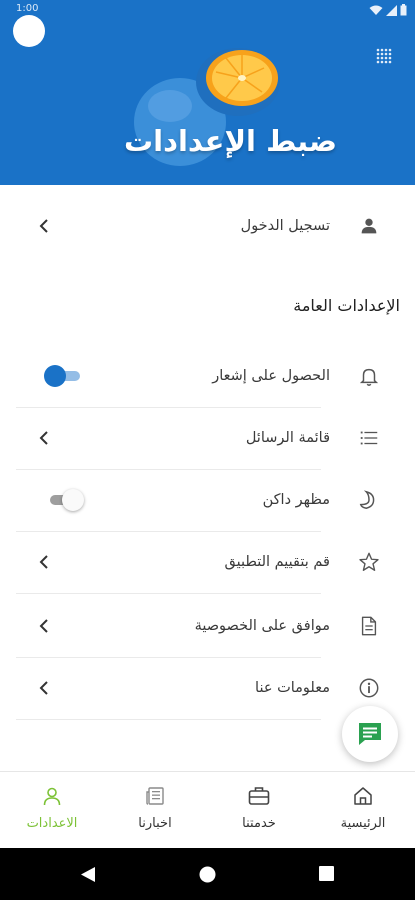 This screenshot has height=900, width=415. What do you see at coordinates (203, 376) in the screenshot?
I see `row-notifications: الحصول على إشعار` at bounding box center [203, 376].